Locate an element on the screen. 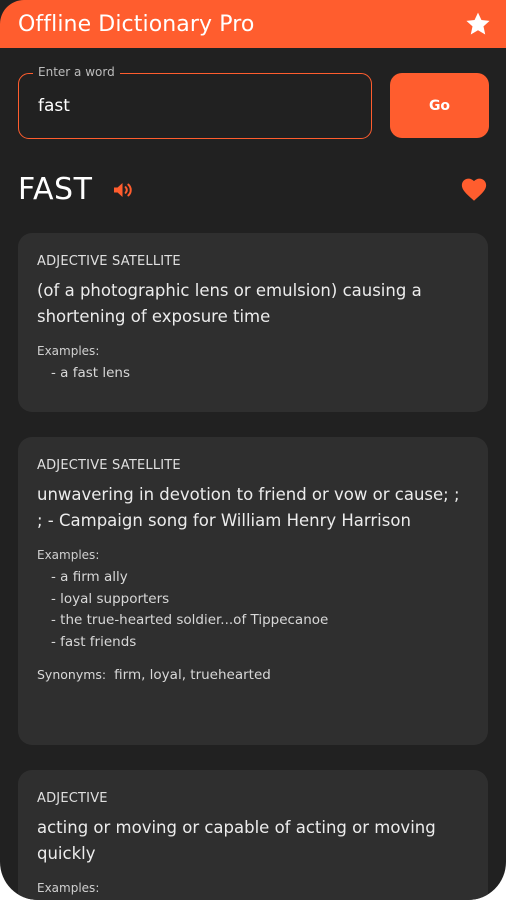  app-title: Offline Dictionary Pro is located at coordinates (136, 24).